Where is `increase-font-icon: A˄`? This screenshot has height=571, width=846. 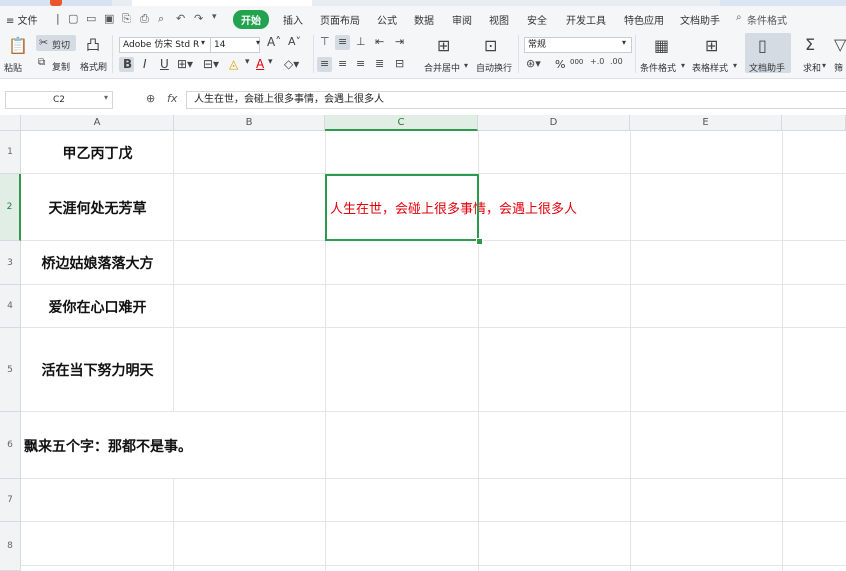
increase-font-icon: A˄ is located at coordinates (274, 42).